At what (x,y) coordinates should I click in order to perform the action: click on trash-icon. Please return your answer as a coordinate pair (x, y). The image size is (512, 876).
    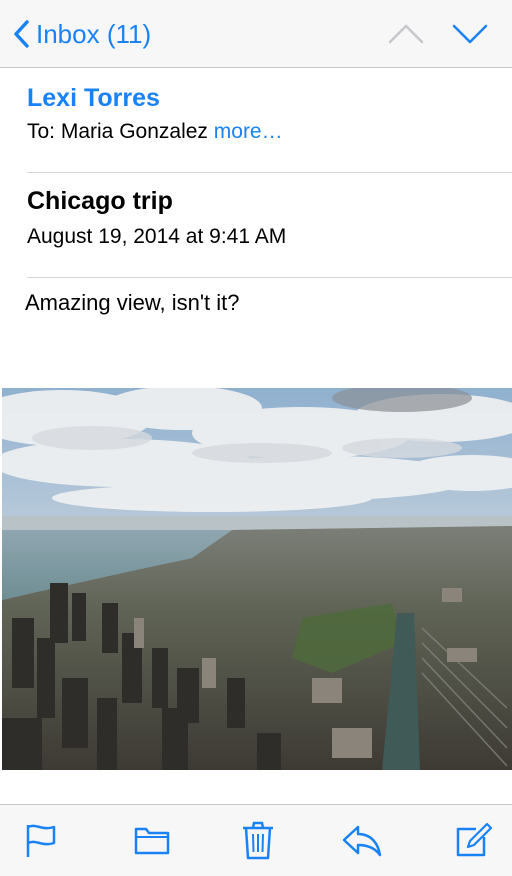
    Looking at the image, I should click on (258, 840).